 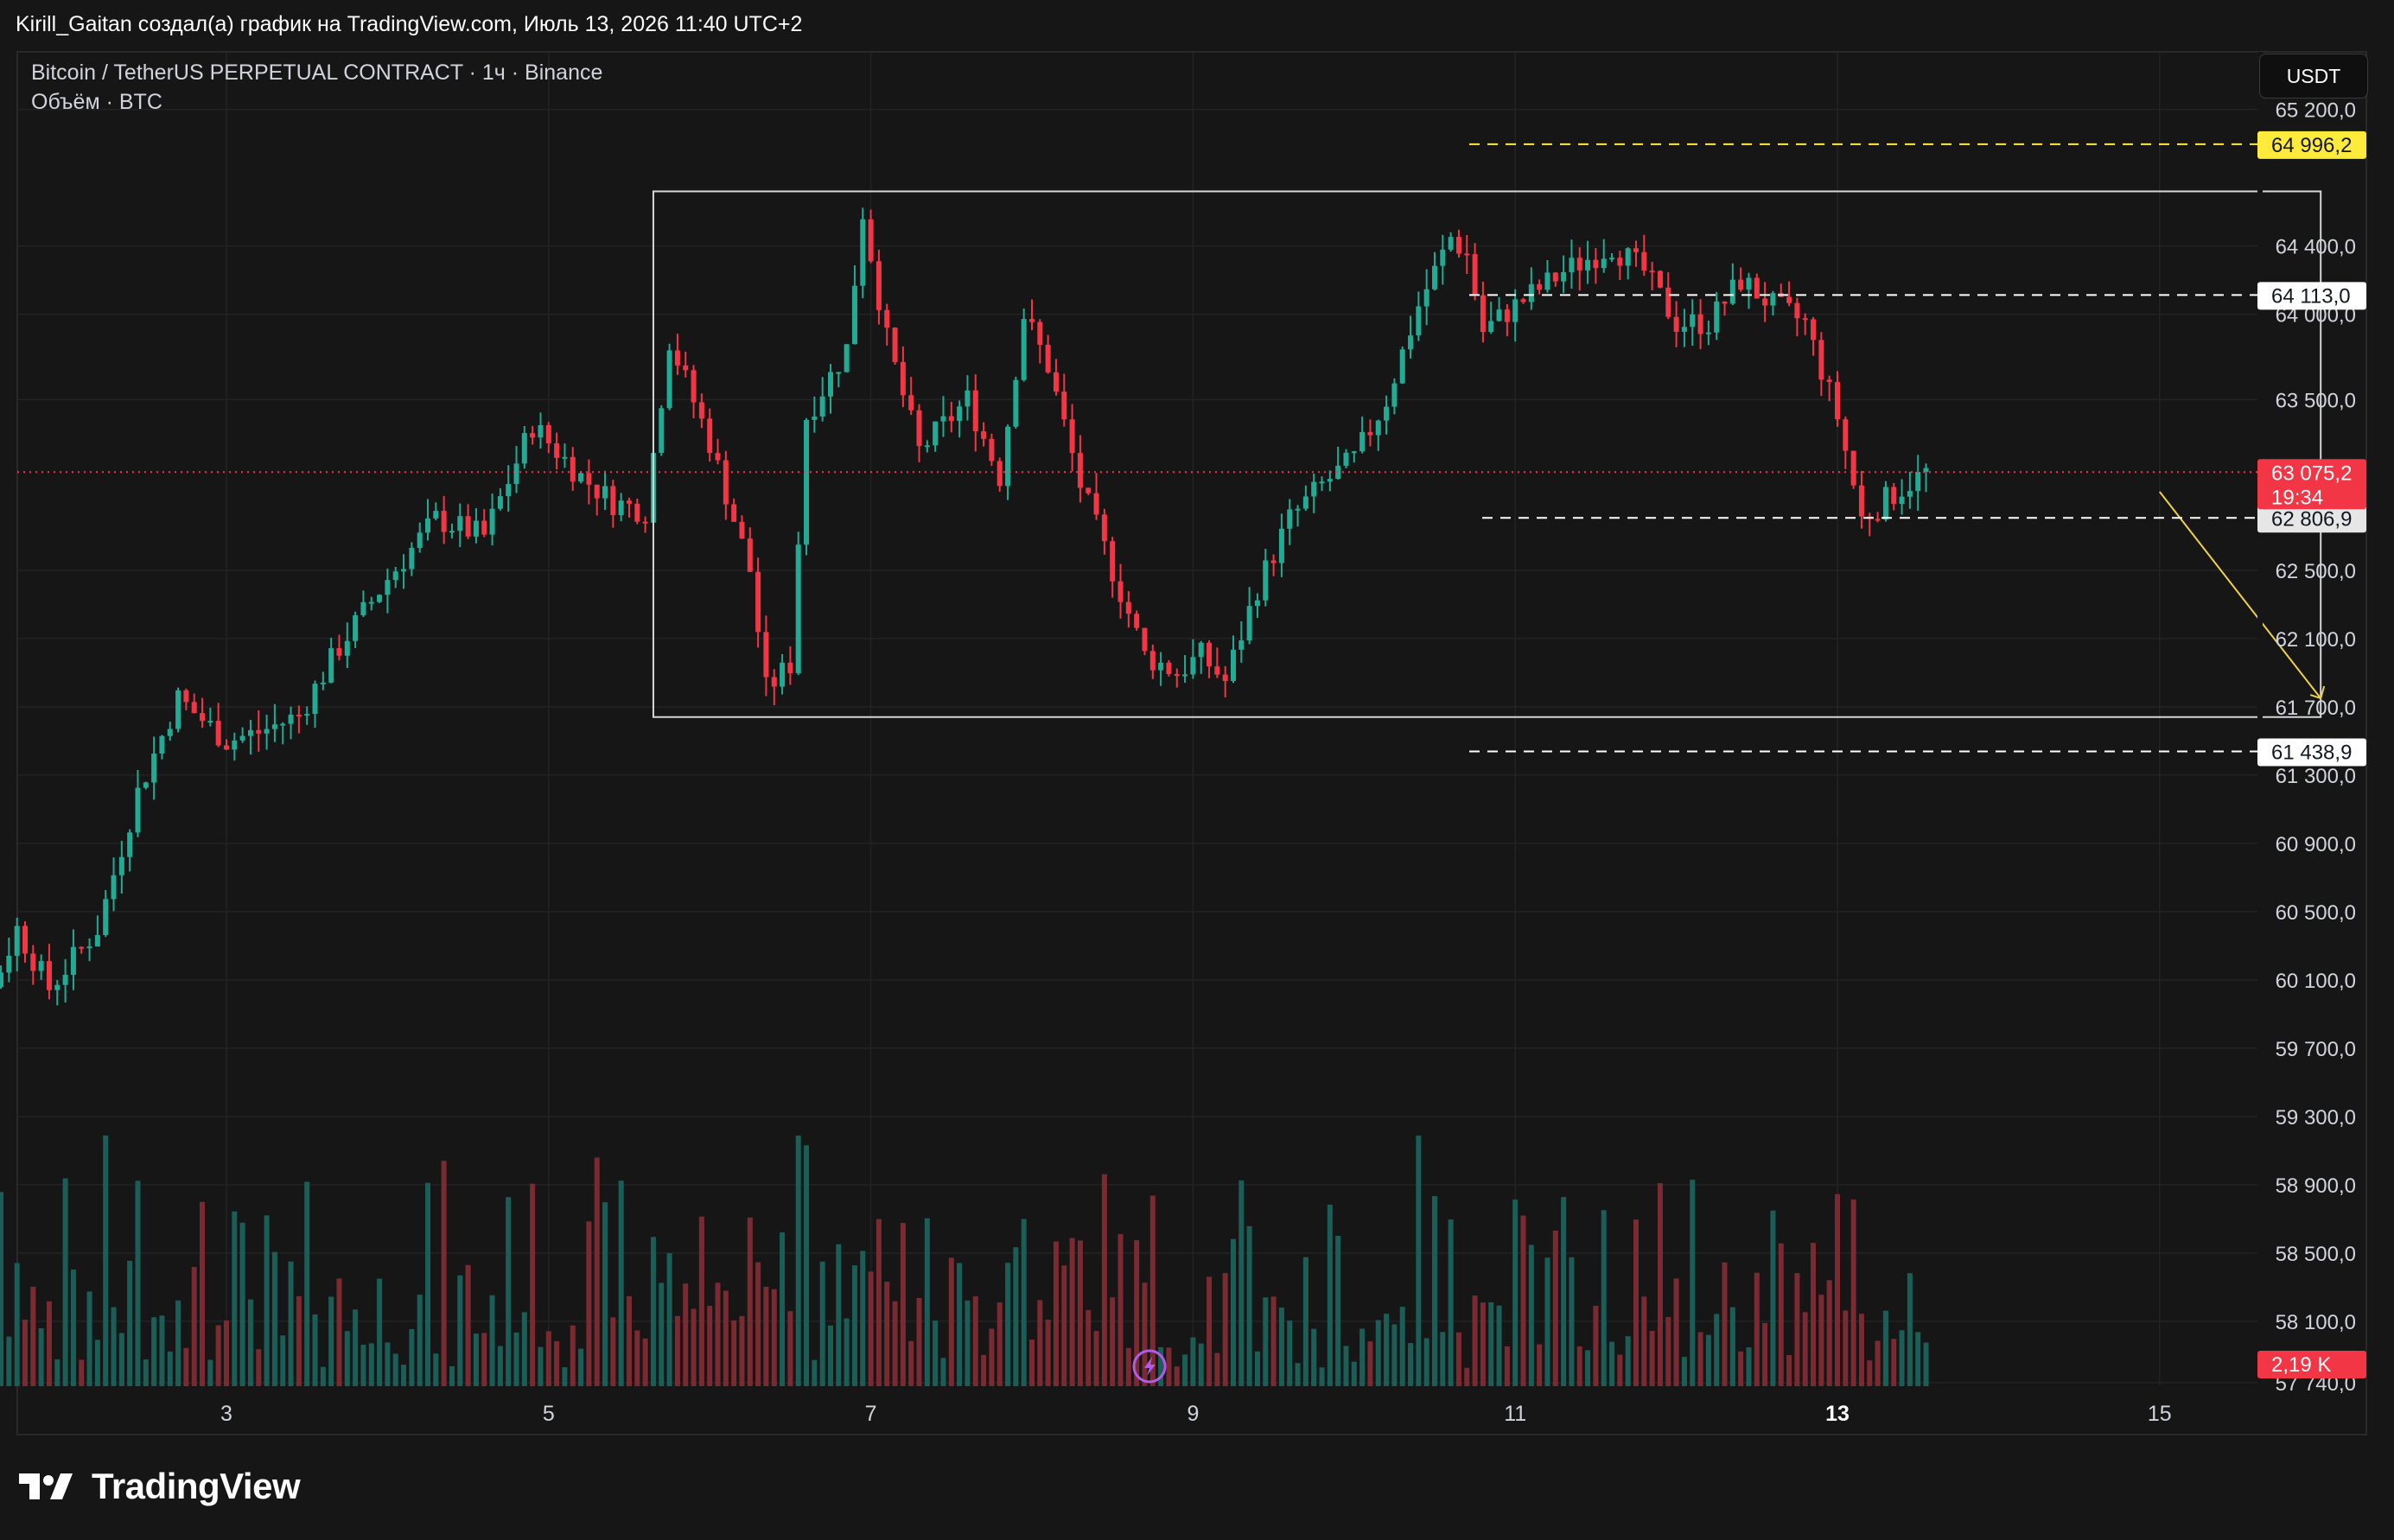 I want to click on price-tick-7: 62 100,0, so click(x=2316, y=640).